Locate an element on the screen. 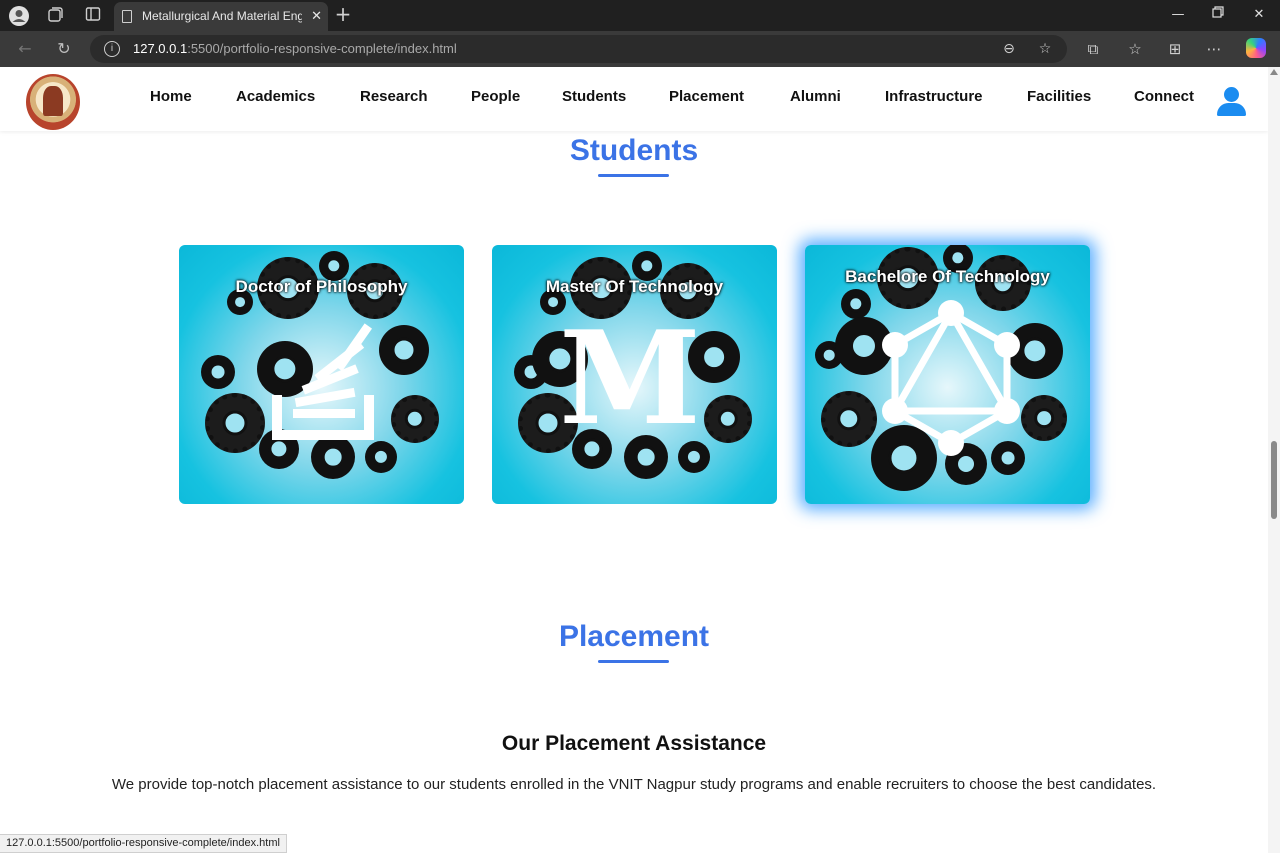 This screenshot has height=853, width=1280. more-menu-icon: ⋯ is located at coordinates (1214, 49).